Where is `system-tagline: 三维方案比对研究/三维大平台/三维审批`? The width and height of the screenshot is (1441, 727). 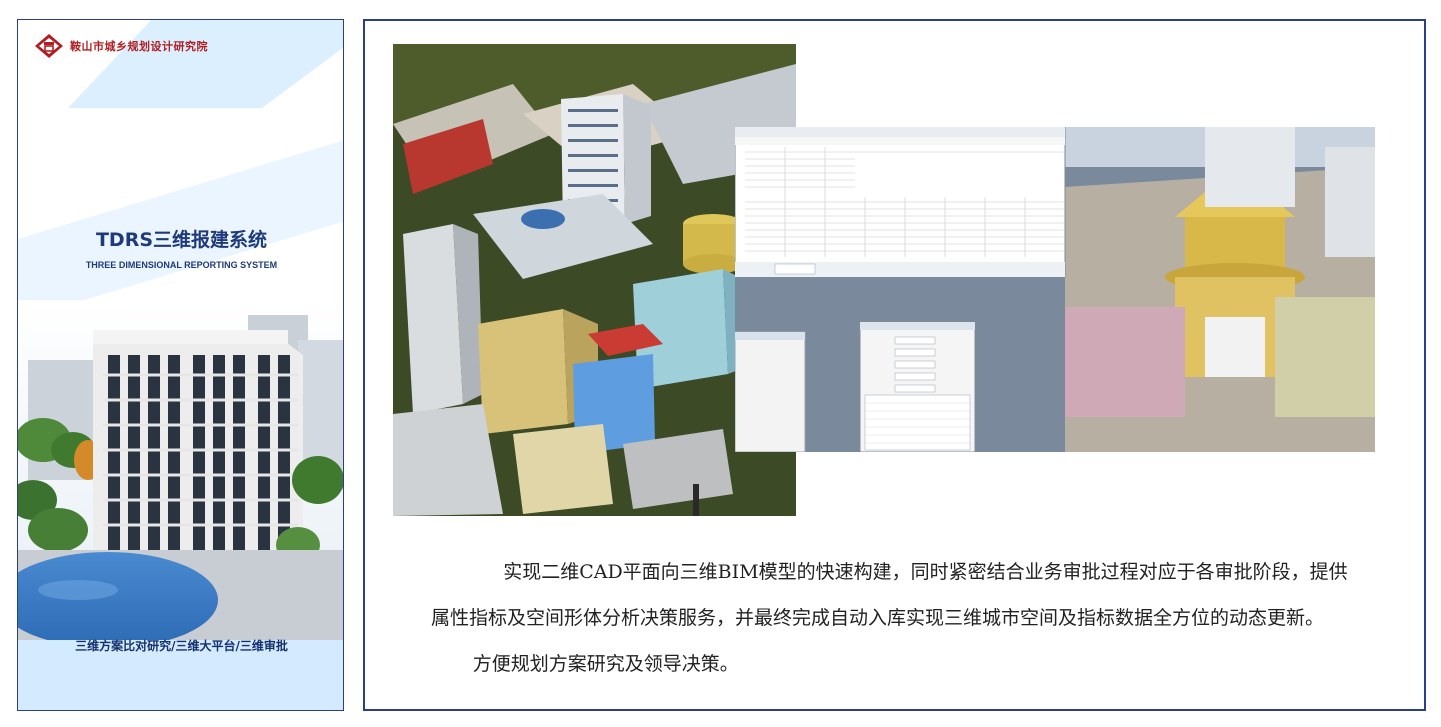
system-tagline: 三维方案比对研究/三维大平台/三维审批 is located at coordinates (181, 646).